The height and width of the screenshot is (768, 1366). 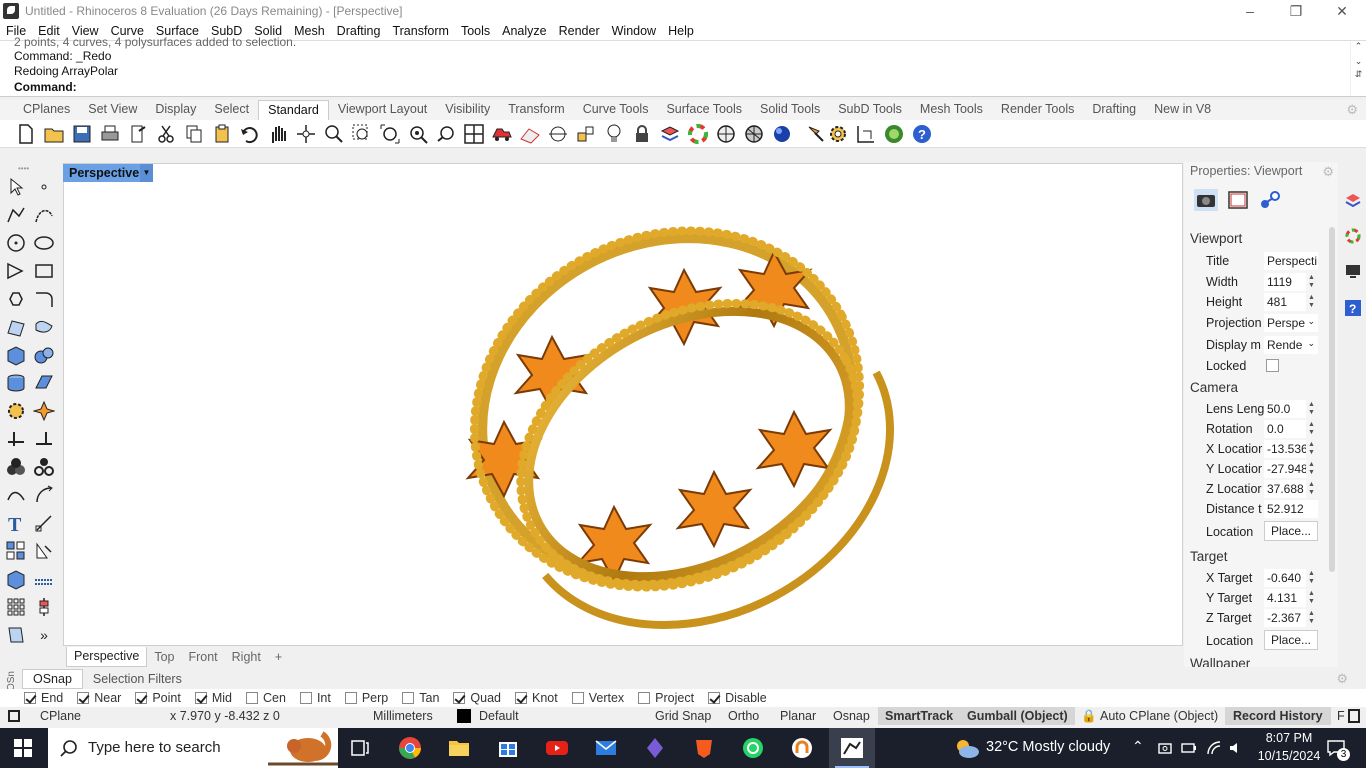 I want to click on tab-set-view: Set View, so click(x=112, y=110).